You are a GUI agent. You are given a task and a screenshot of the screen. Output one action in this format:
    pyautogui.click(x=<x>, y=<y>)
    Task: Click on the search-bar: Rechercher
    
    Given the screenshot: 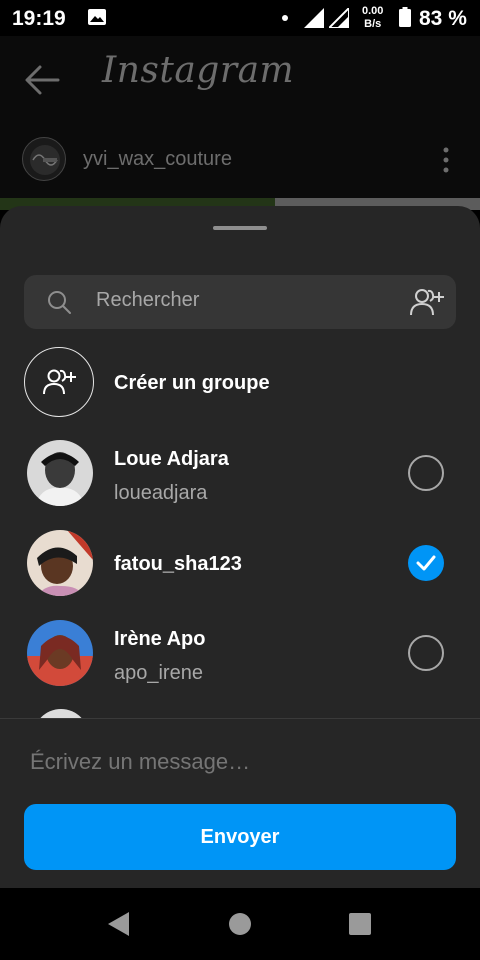 What is the action you would take?
    pyautogui.click(x=240, y=302)
    